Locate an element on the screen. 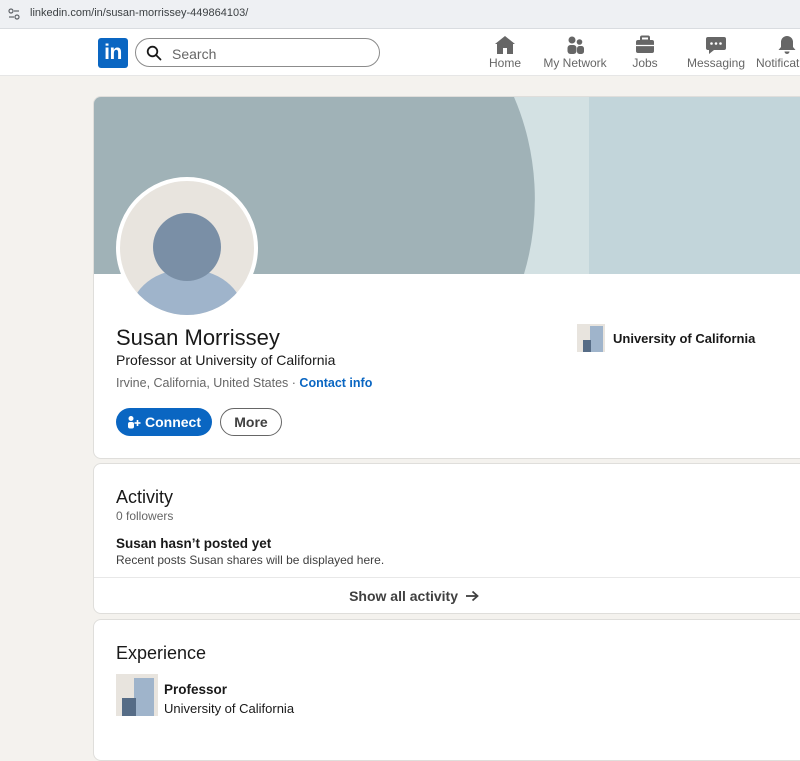 This screenshot has width=800, height=761. search-box is located at coordinates (257, 52).